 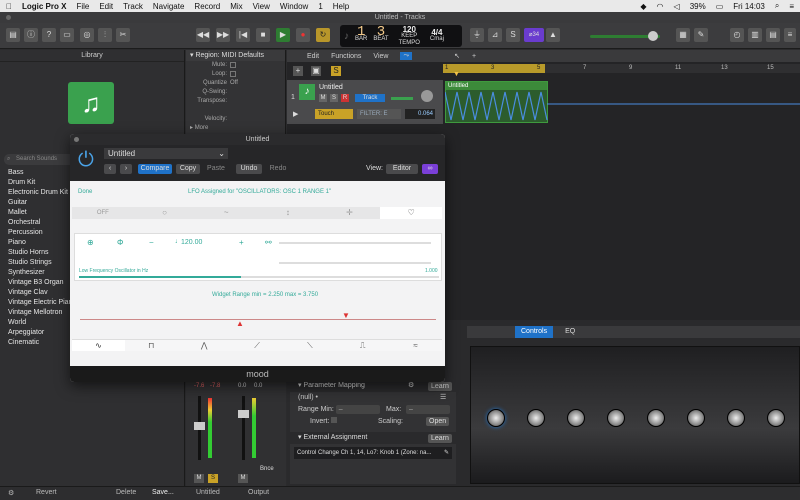 I want to click on settings-icon: ⚙, so click(x=11, y=493).